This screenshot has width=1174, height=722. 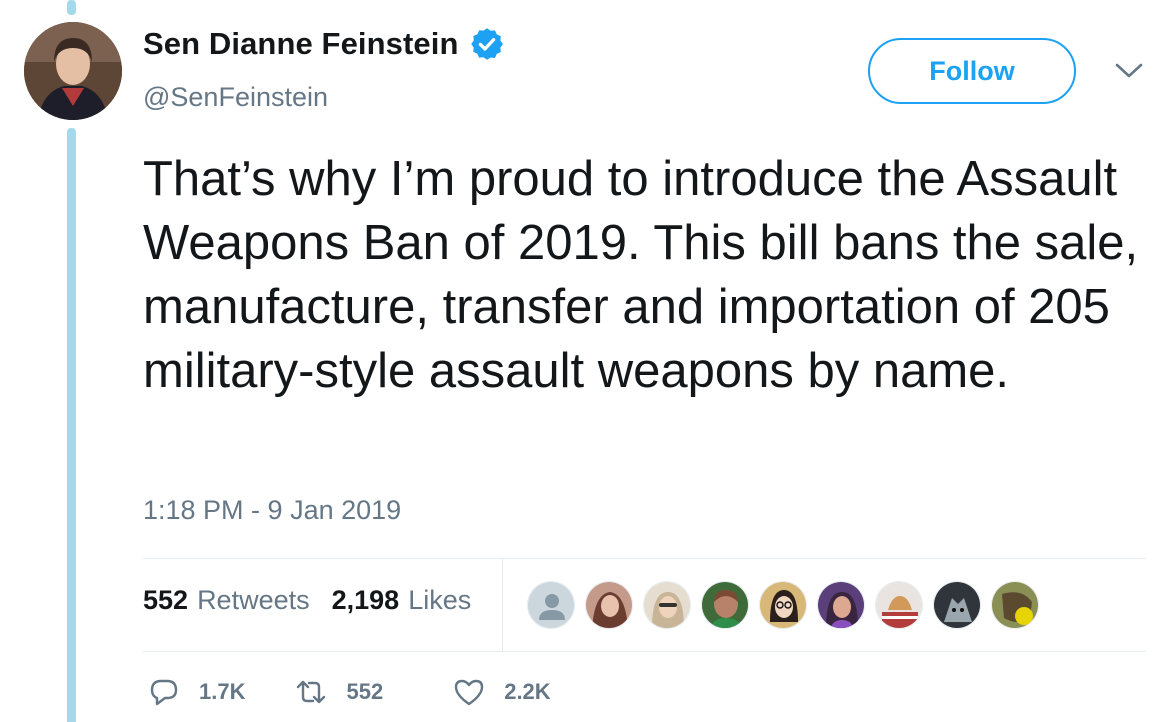 What do you see at coordinates (644, 651) in the screenshot?
I see `divider-bottom` at bounding box center [644, 651].